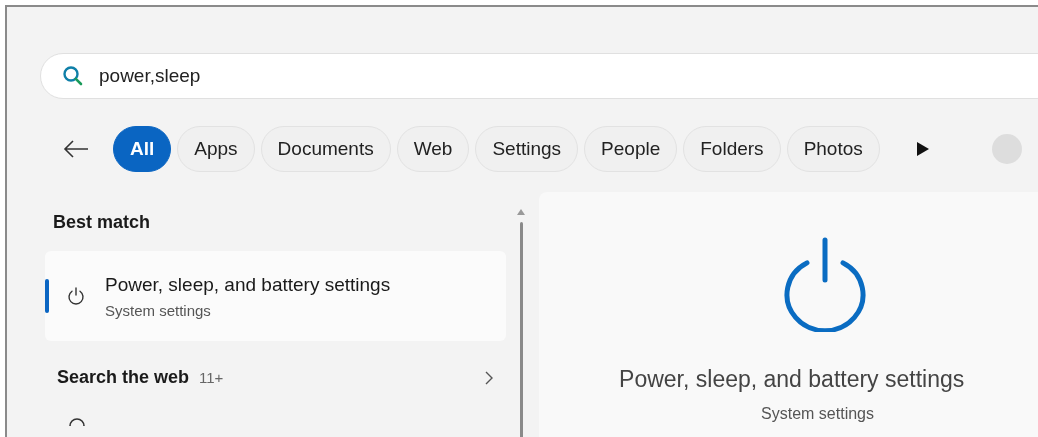 The height and width of the screenshot is (437, 1038). What do you see at coordinates (433, 149) in the screenshot?
I see `filter-chip: Web` at bounding box center [433, 149].